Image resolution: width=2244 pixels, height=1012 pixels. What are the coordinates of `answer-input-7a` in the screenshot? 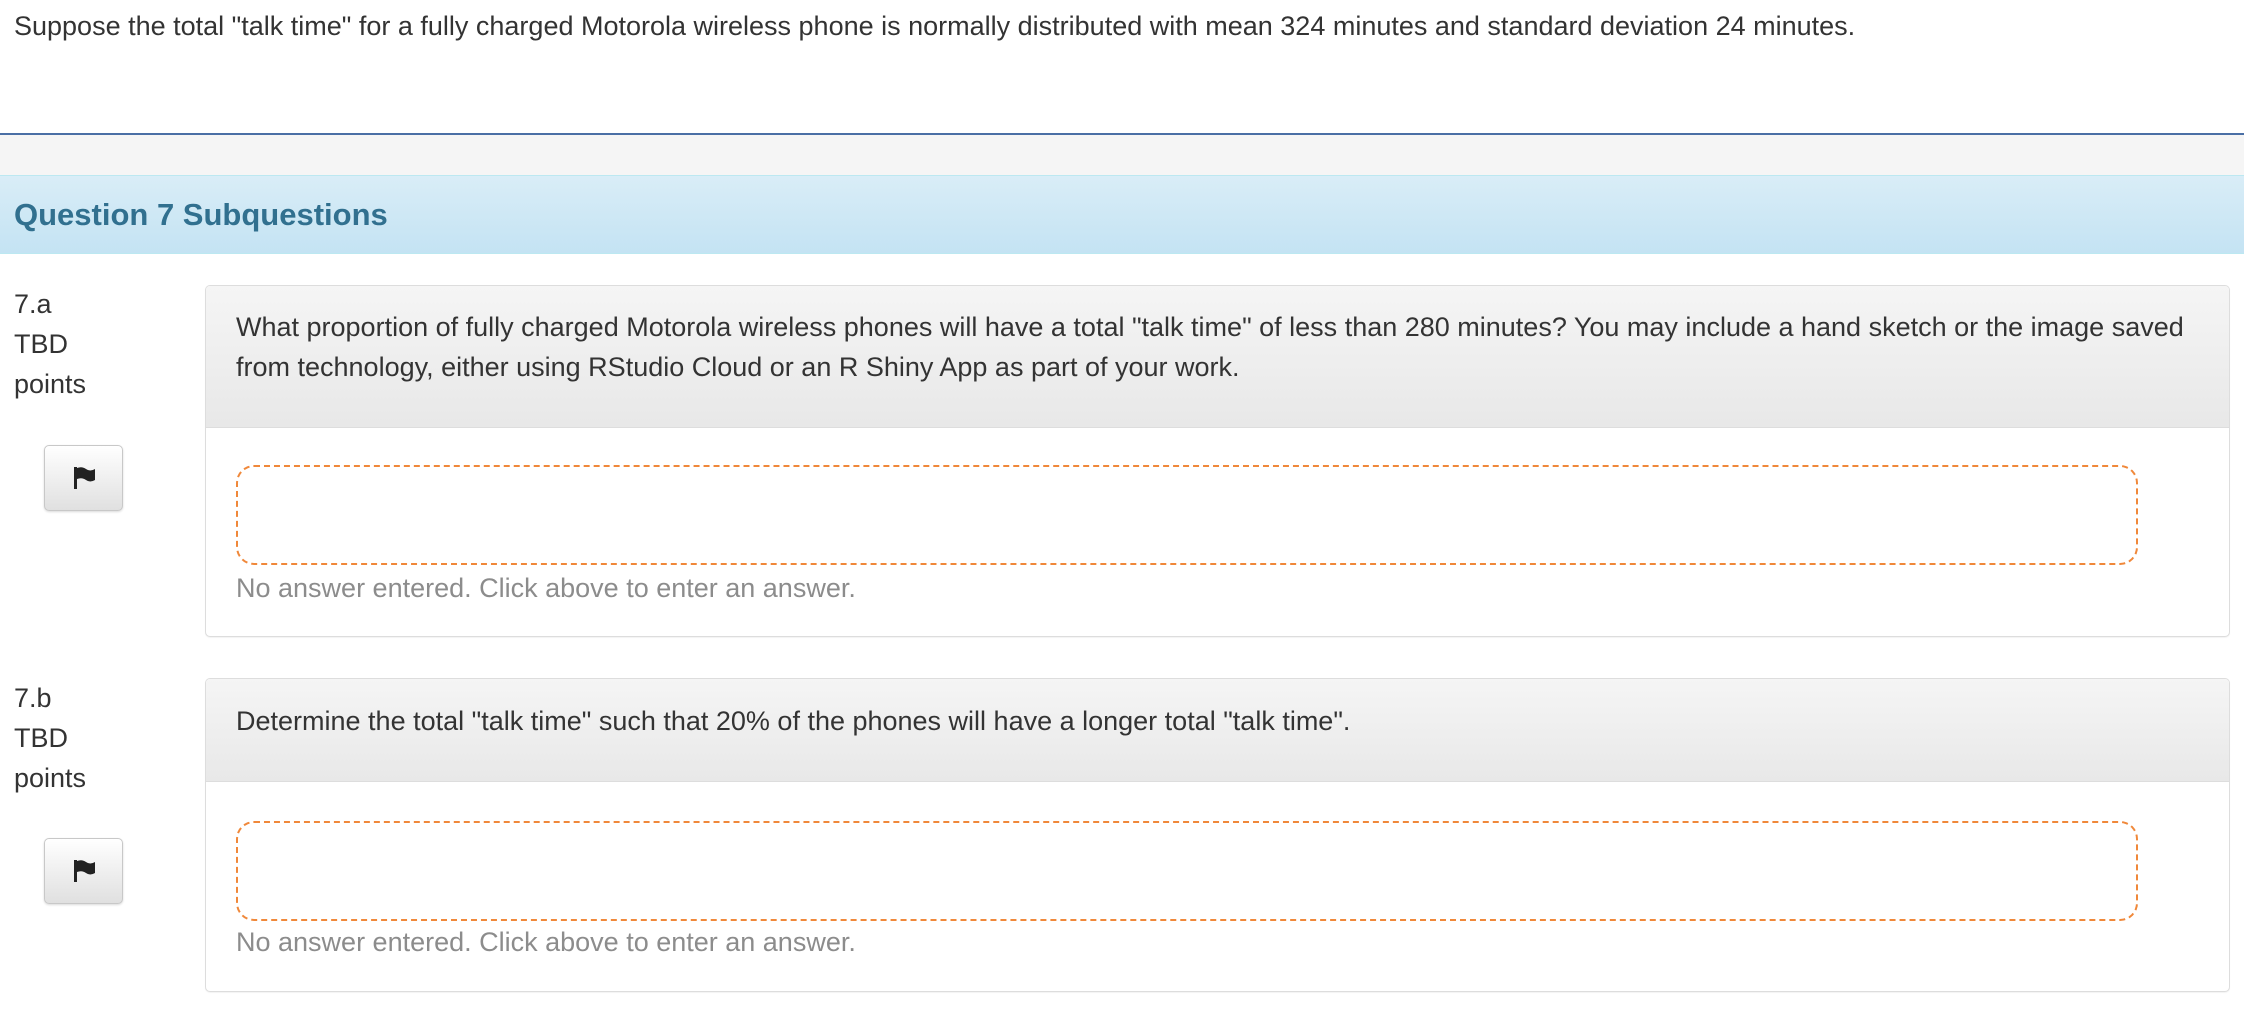 It's located at (1187, 515).